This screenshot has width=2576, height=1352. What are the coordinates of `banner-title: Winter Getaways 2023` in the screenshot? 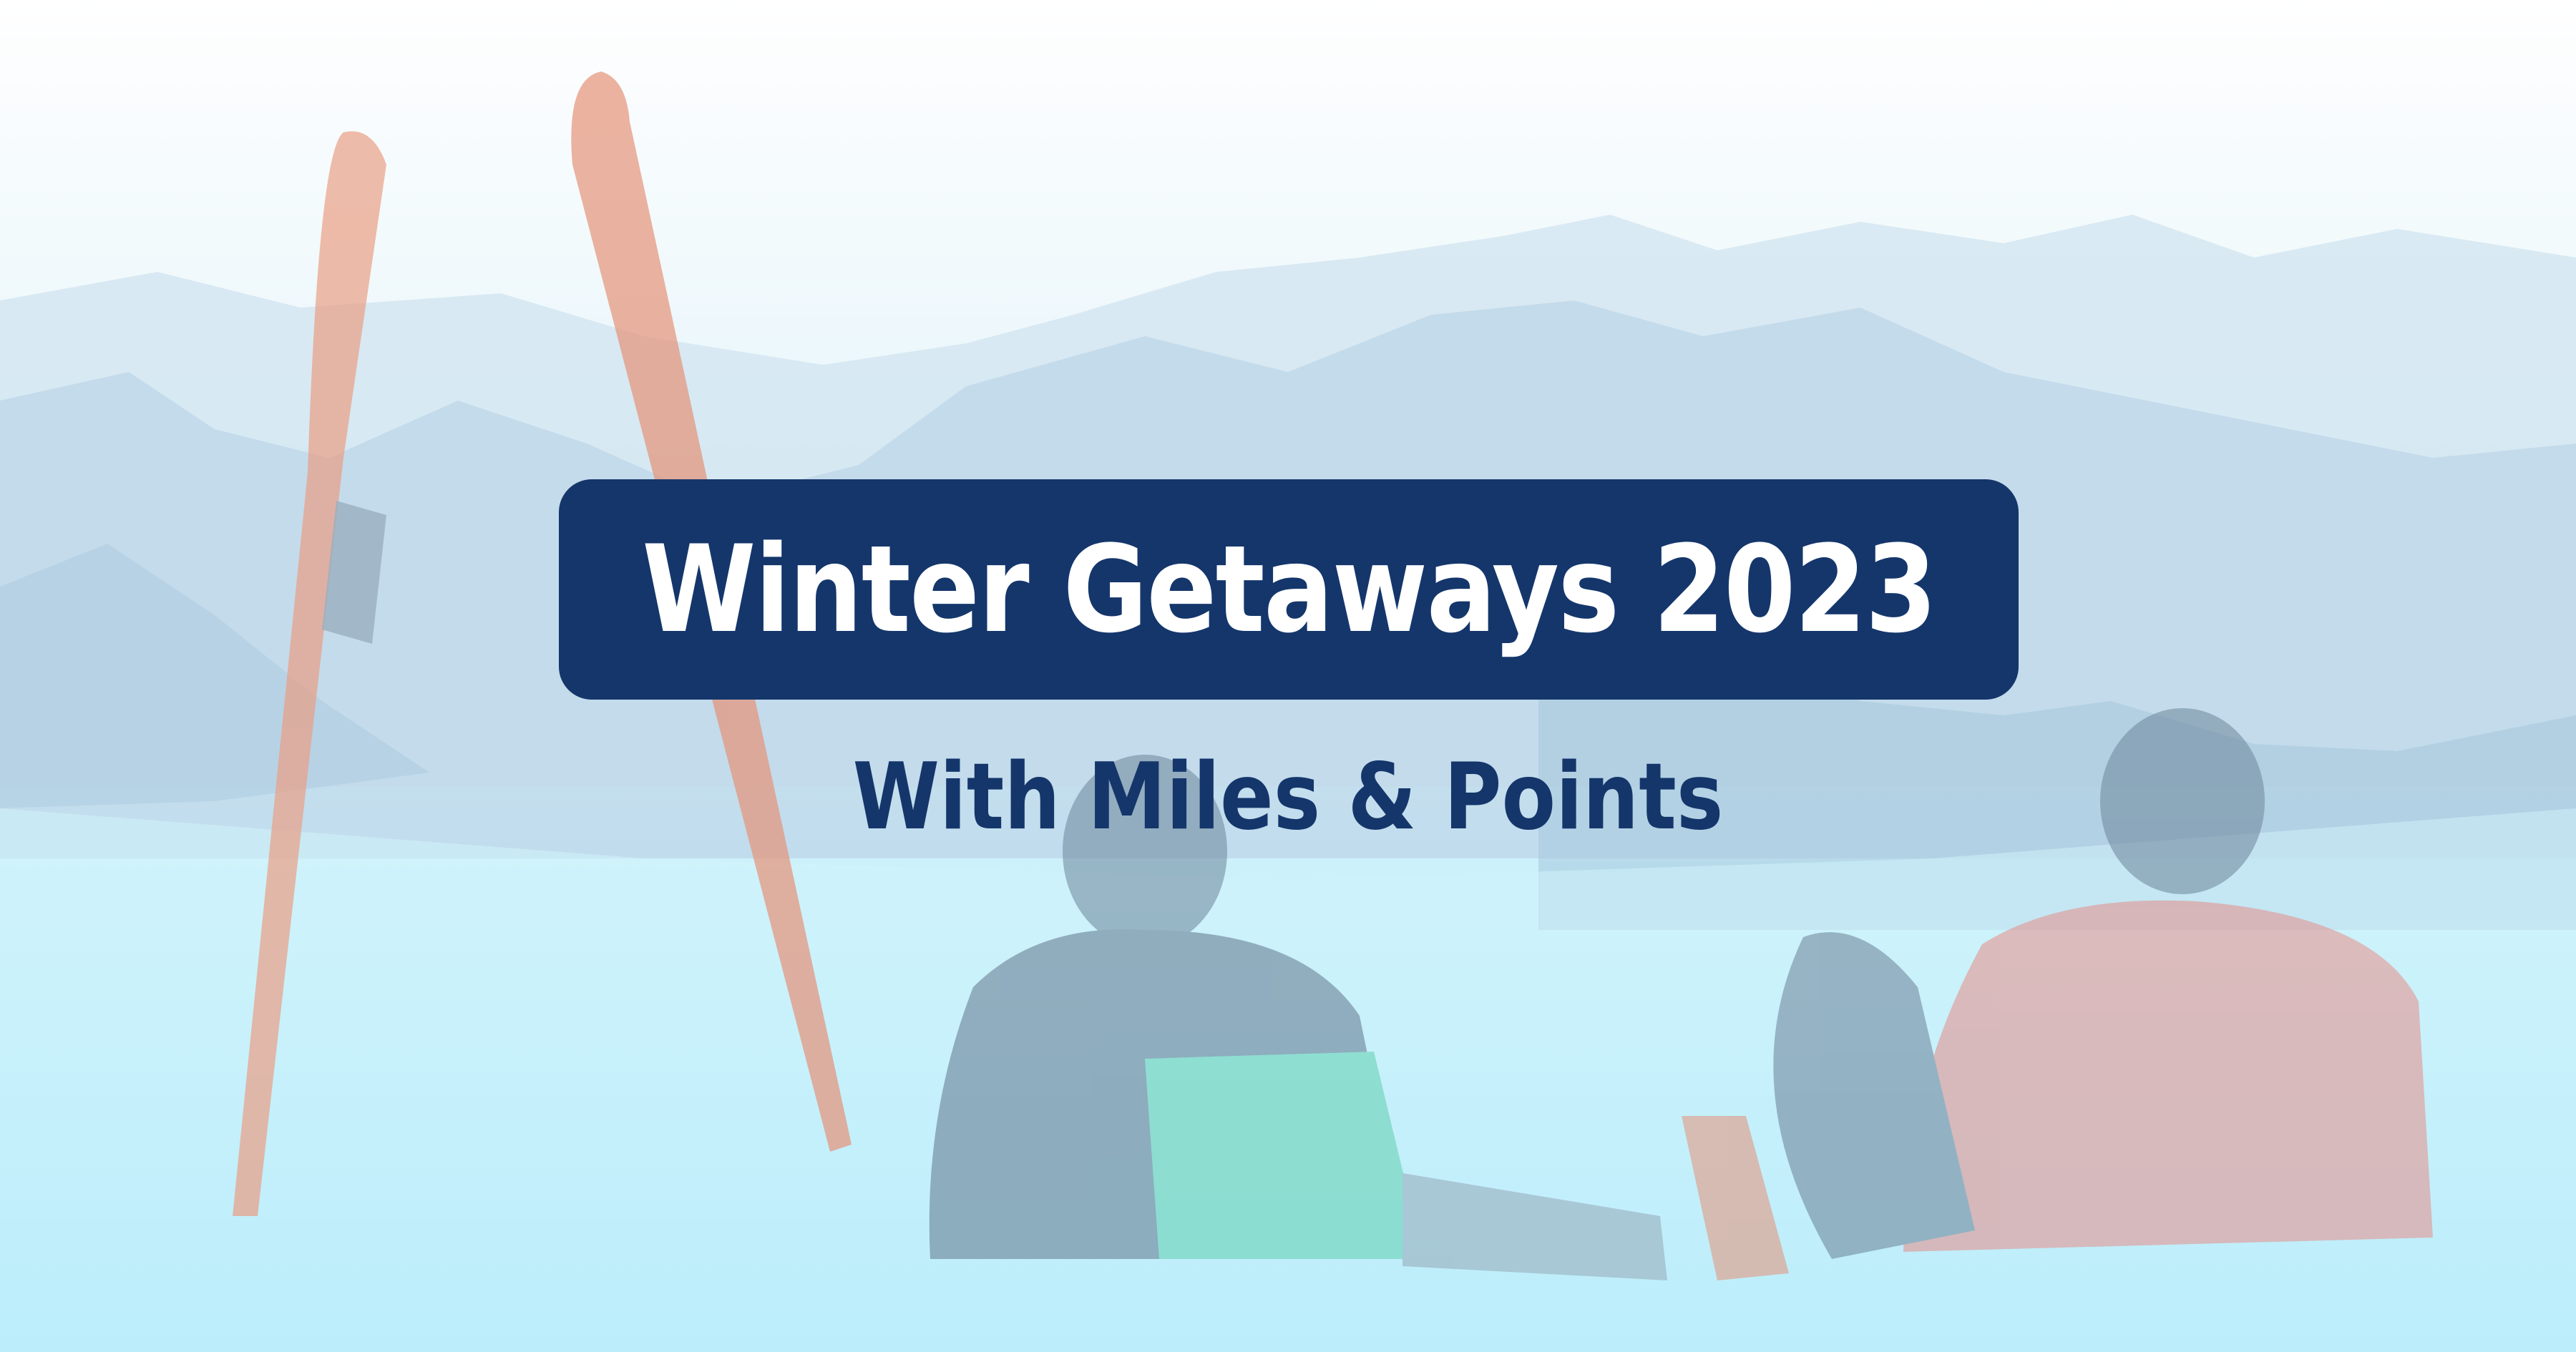 It's located at (1289, 590).